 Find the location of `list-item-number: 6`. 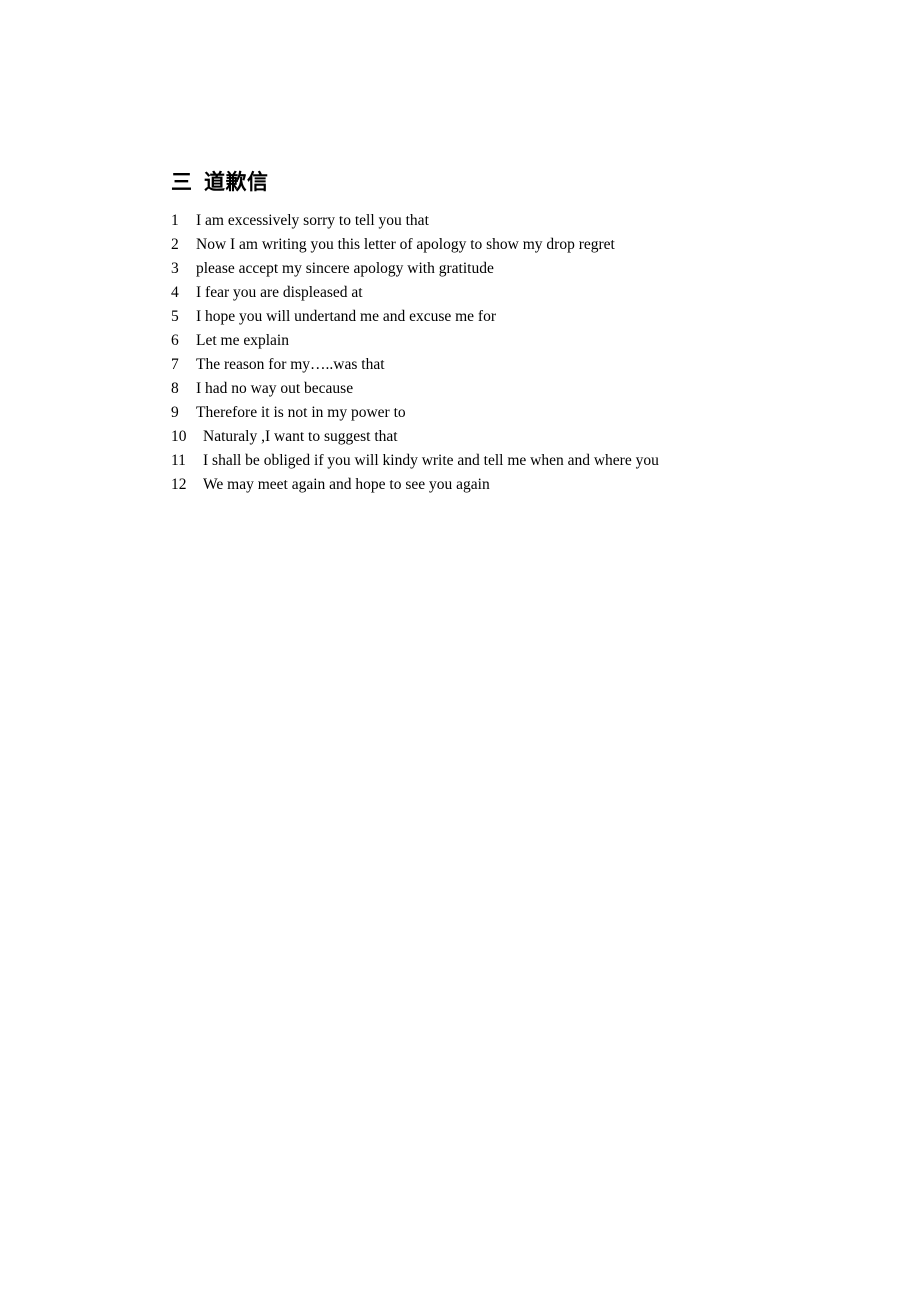

list-item-number: 6 is located at coordinates (175, 340).